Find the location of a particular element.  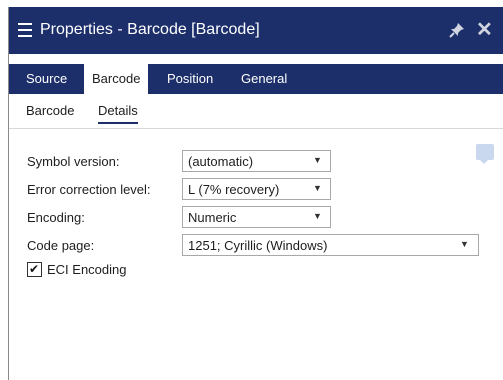

help-tooltip-icon is located at coordinates (485, 154).